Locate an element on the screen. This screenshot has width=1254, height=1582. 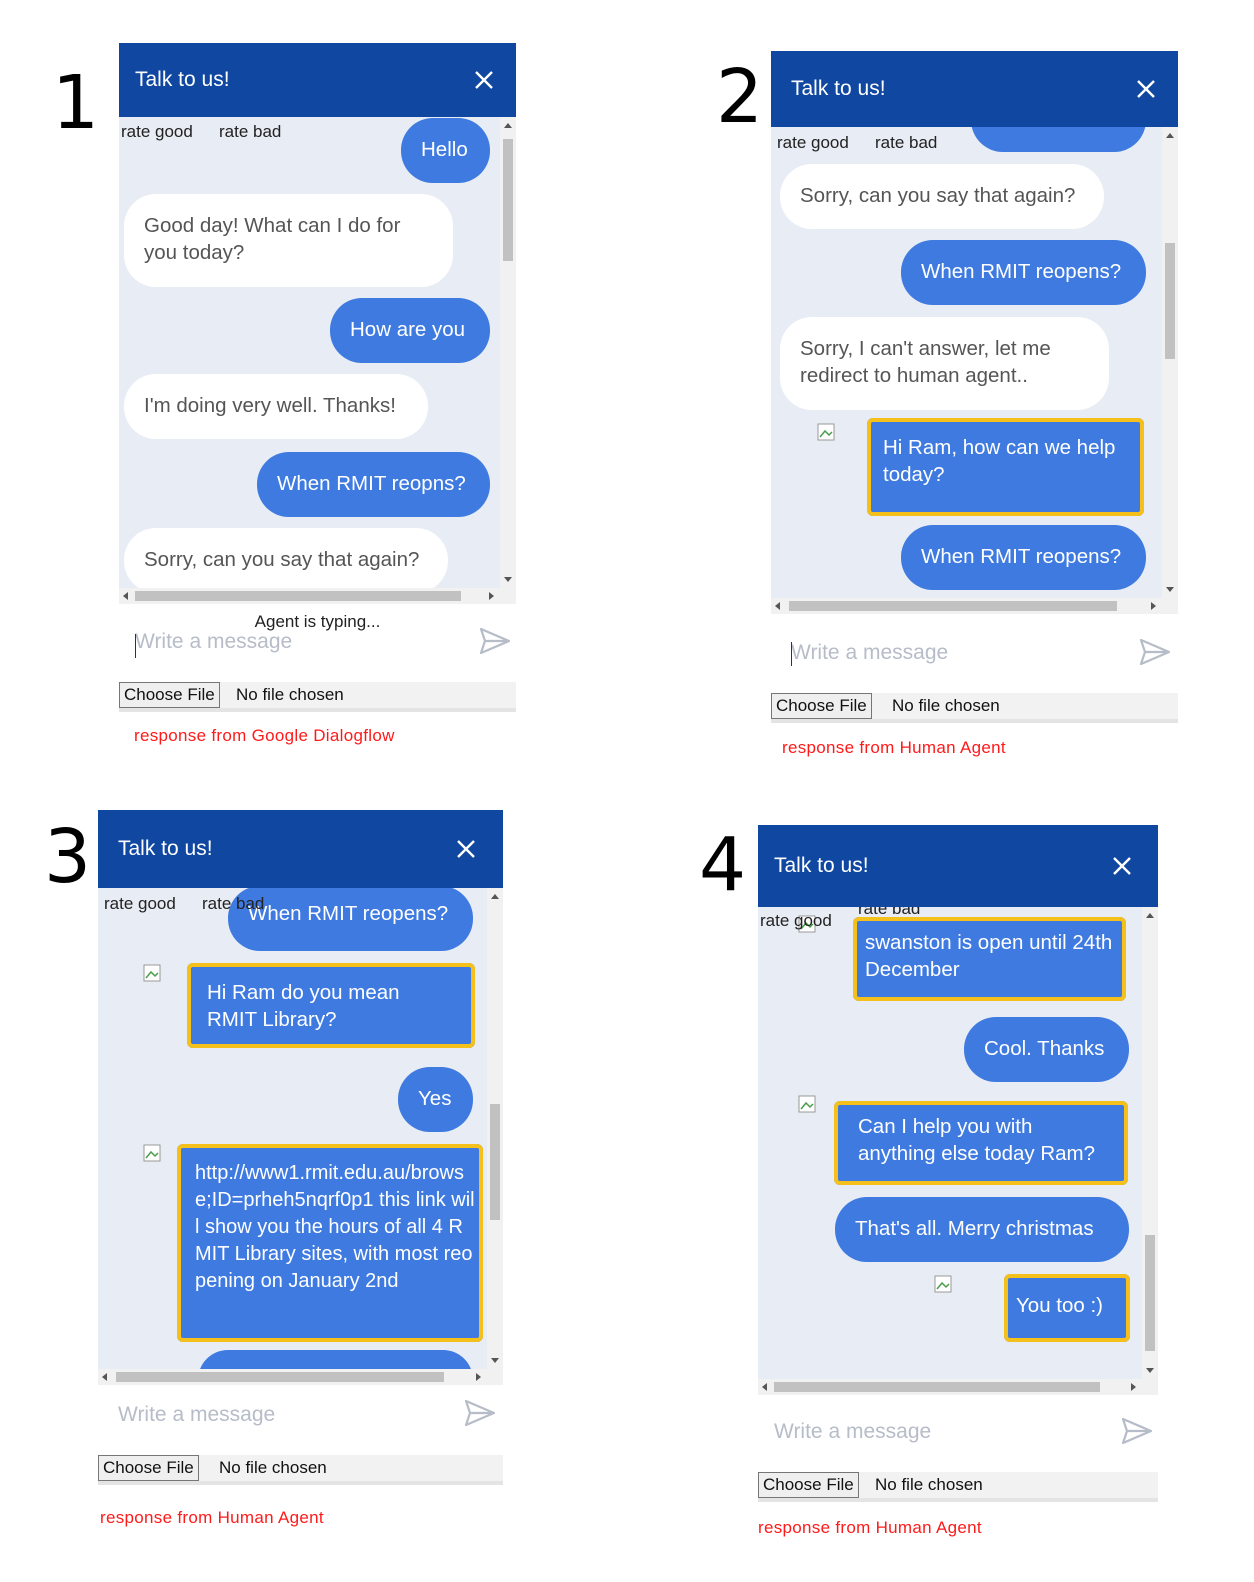
panel-caption: response from Human Agent is located at coordinates (870, 1527).